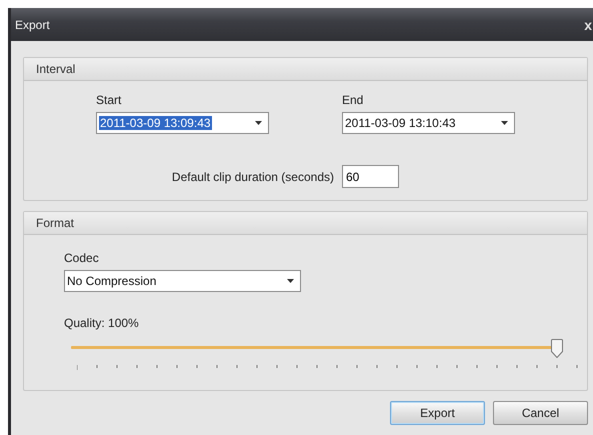 Image resolution: width=593 pixels, height=435 pixels. Describe the element at coordinates (102, 324) in the screenshot. I see `quality-label: Quality: 100%` at that location.